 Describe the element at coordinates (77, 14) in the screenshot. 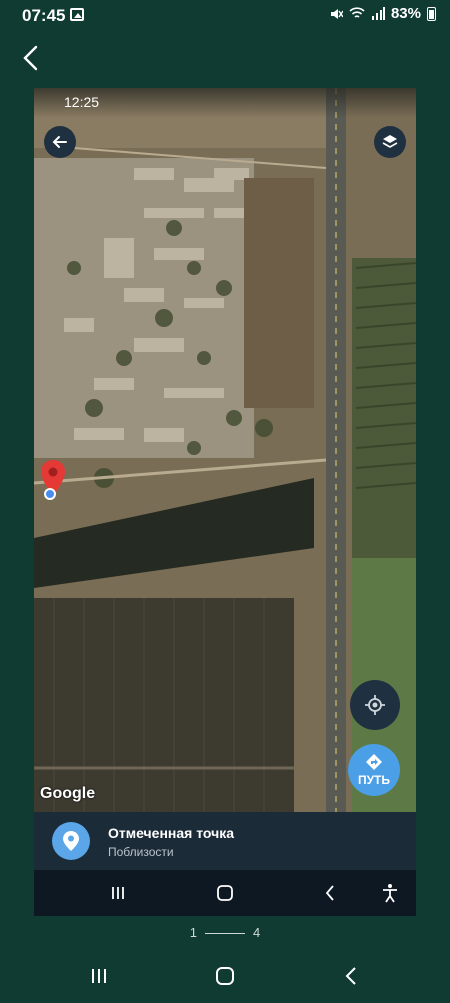

I see `gallery-icon` at that location.